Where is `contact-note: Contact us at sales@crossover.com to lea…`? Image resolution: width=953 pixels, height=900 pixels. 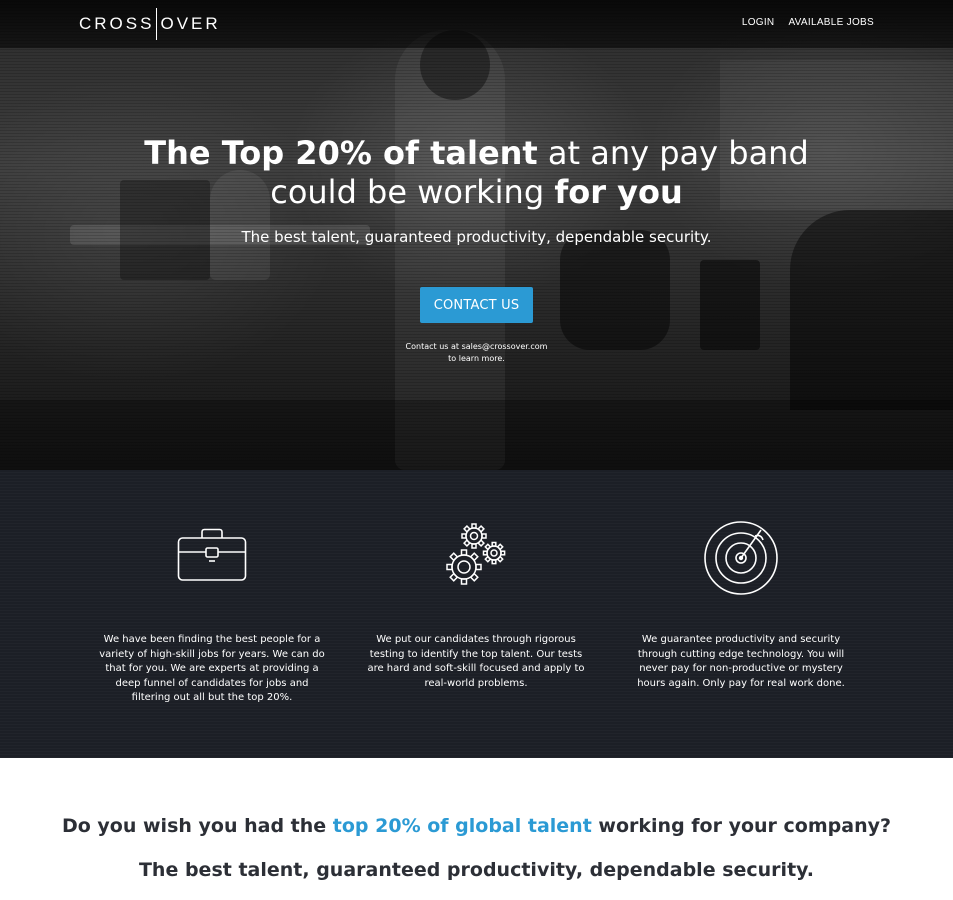 contact-note: Contact us at sales@crossover.com to lea… is located at coordinates (476, 353).